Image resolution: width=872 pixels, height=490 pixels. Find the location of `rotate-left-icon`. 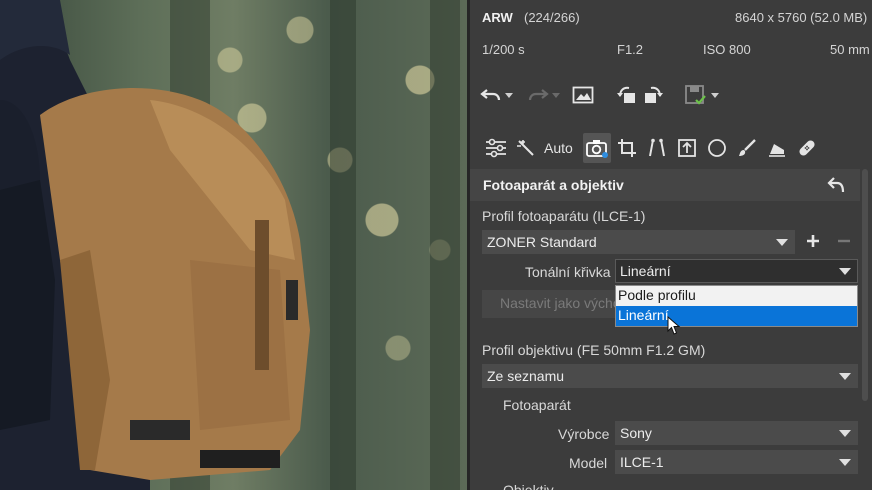

rotate-left-icon is located at coordinates (626, 94).